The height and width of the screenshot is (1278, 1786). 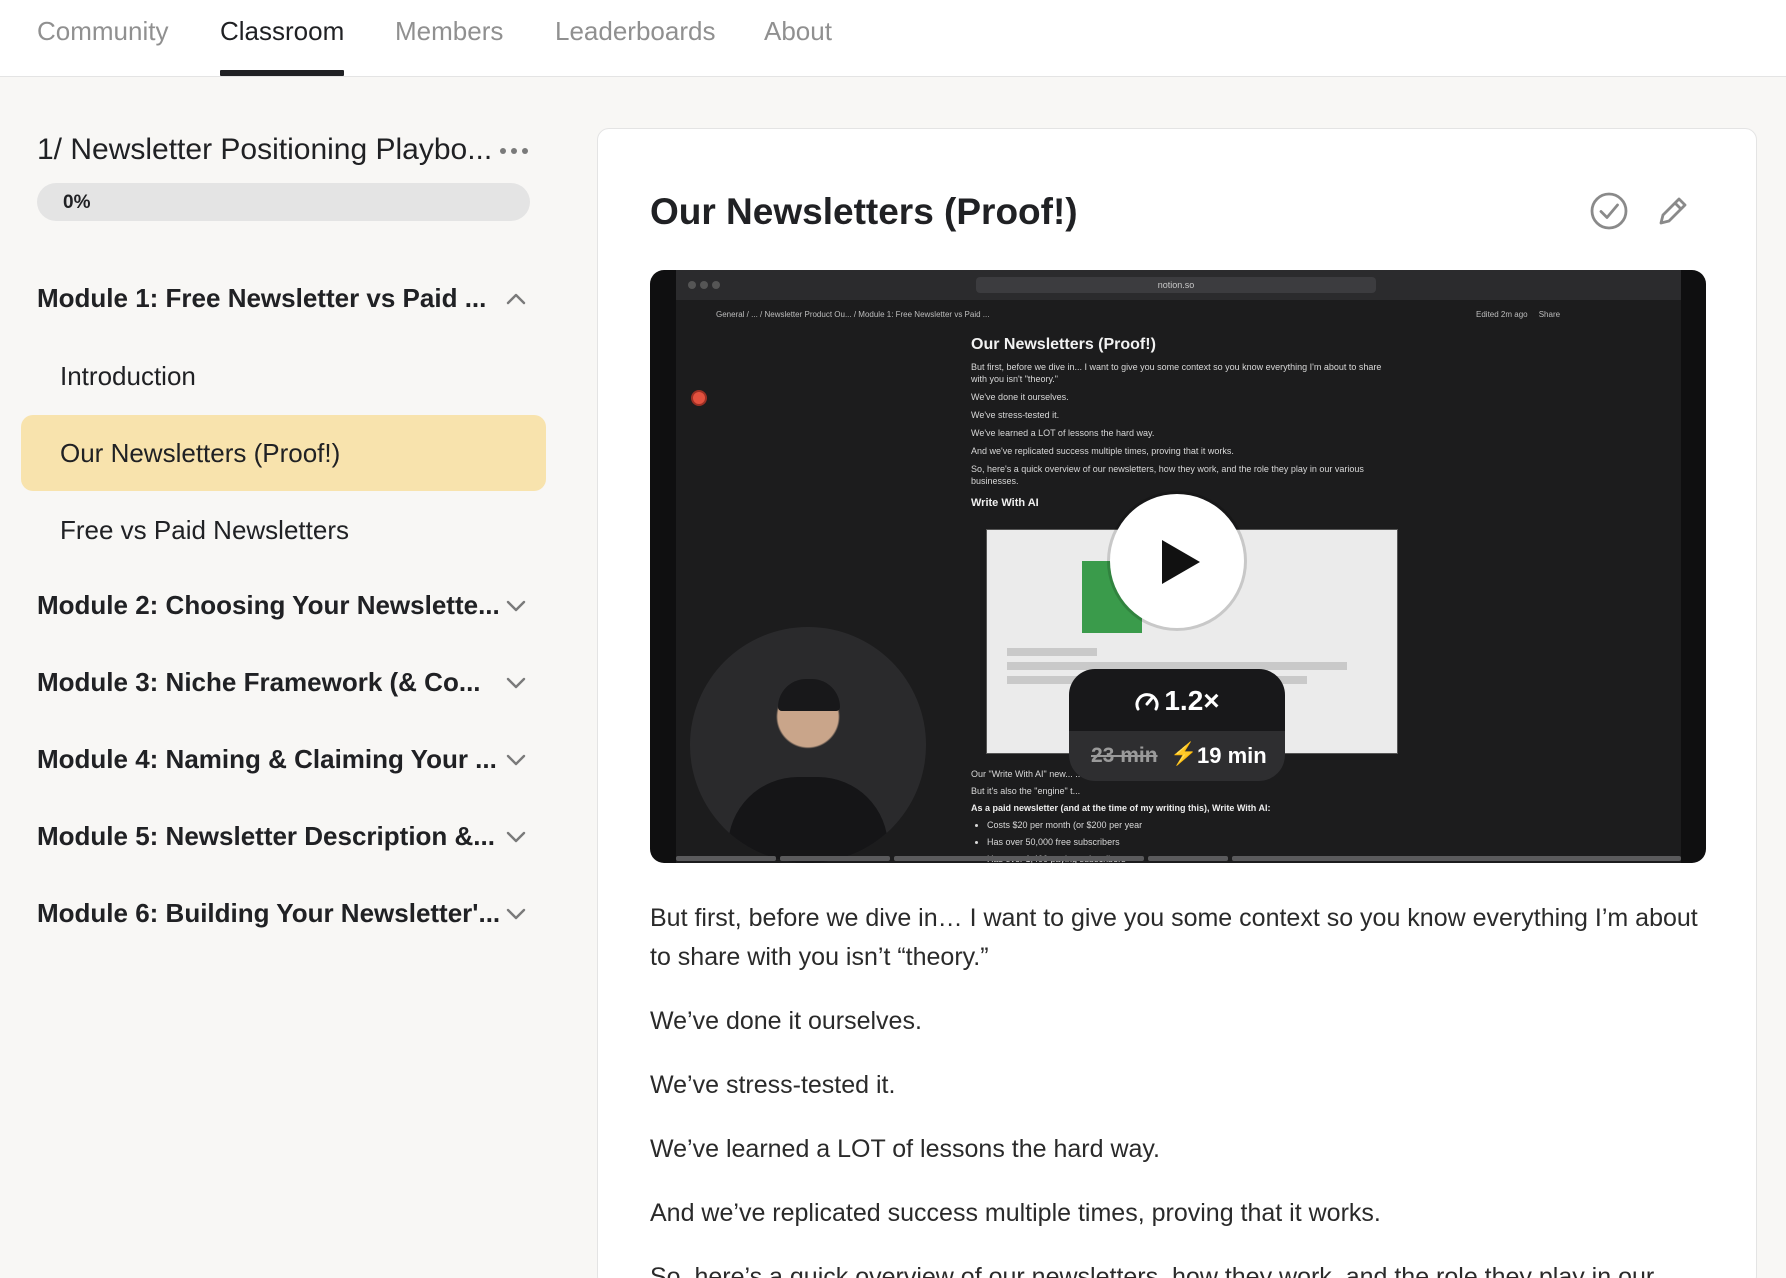 What do you see at coordinates (1178, 858) in the screenshot?
I see `video-scrub-bar` at bounding box center [1178, 858].